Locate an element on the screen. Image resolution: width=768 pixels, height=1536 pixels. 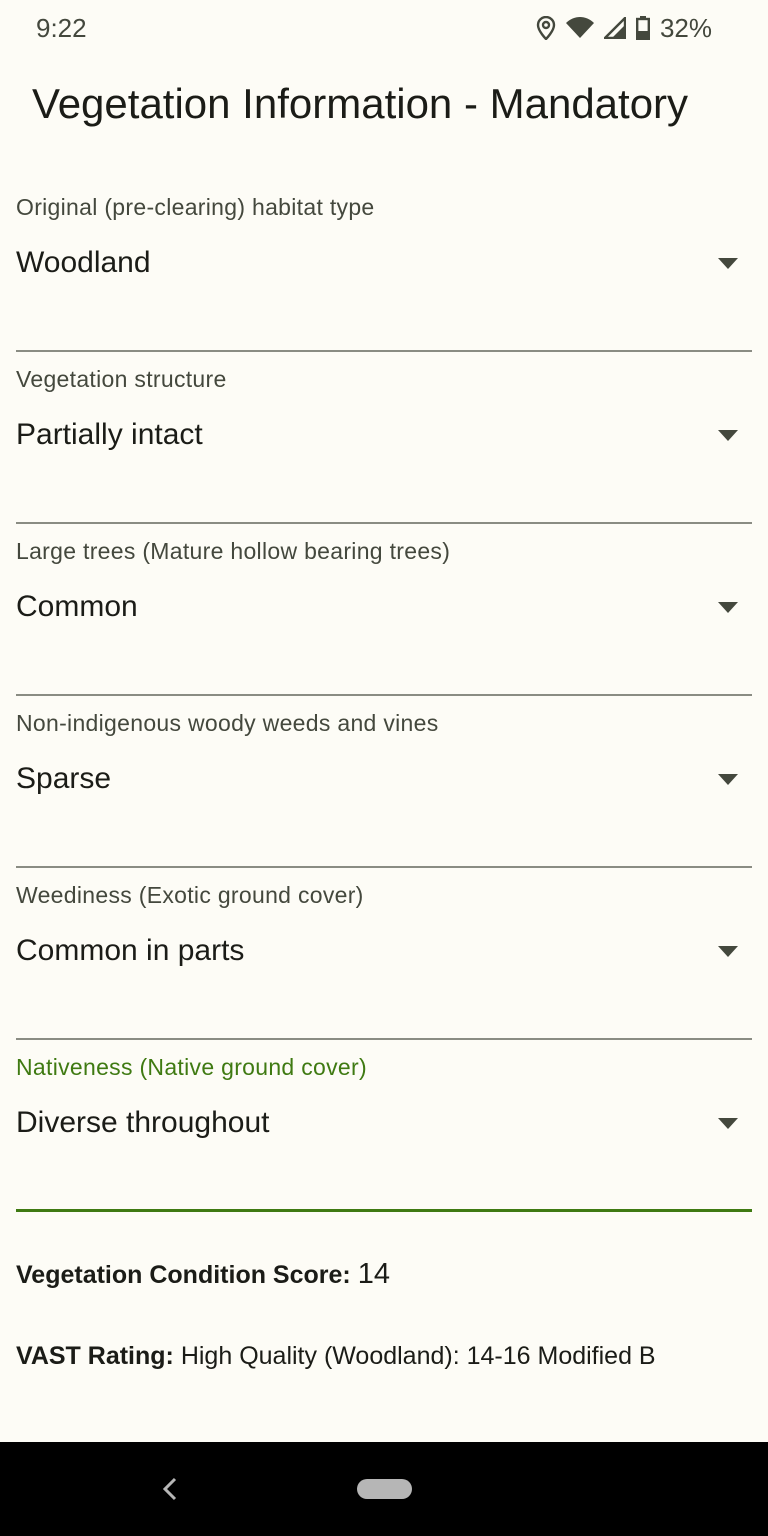
score-value: 14 is located at coordinates (373, 1274).